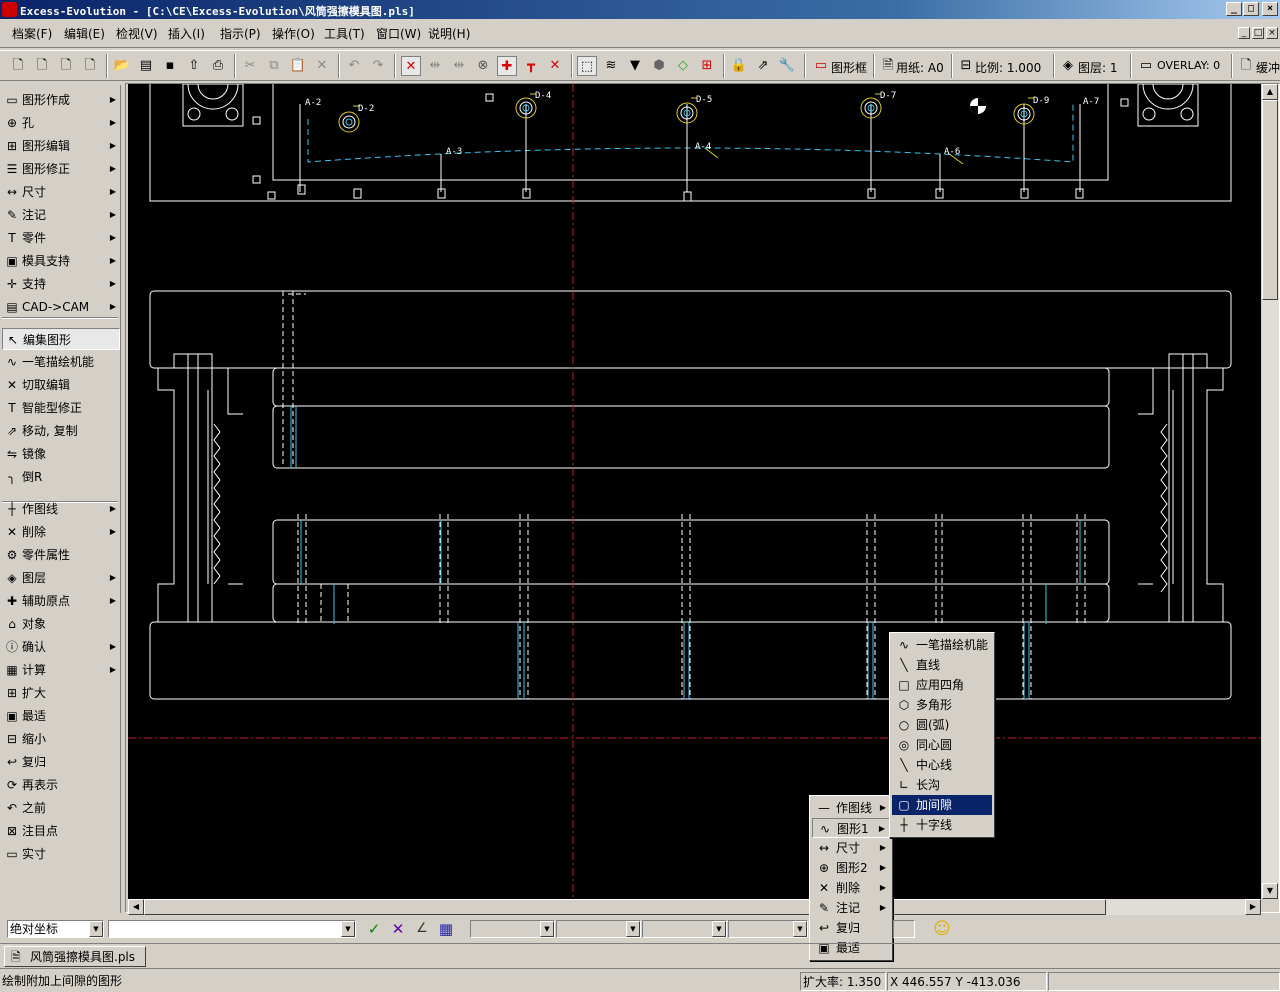 This screenshot has height=992, width=1280. Describe the element at coordinates (555, 66) in the screenshot. I see `snap-grid-icon: ✕` at that location.